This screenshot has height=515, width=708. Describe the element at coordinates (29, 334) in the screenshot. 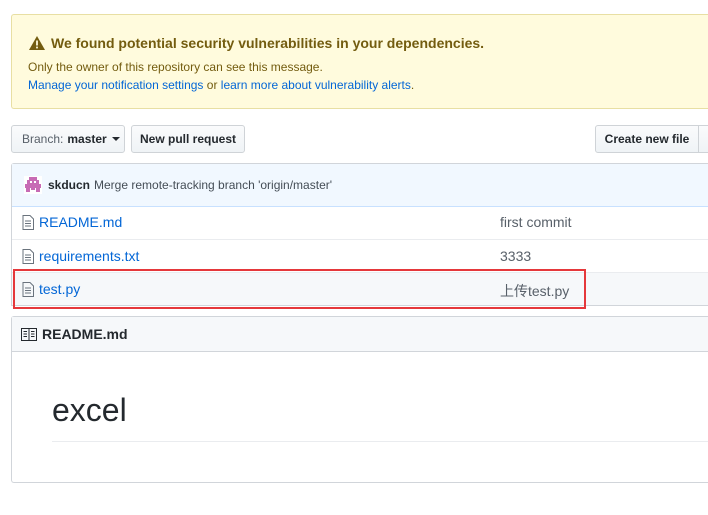

I see `book-icon` at that location.